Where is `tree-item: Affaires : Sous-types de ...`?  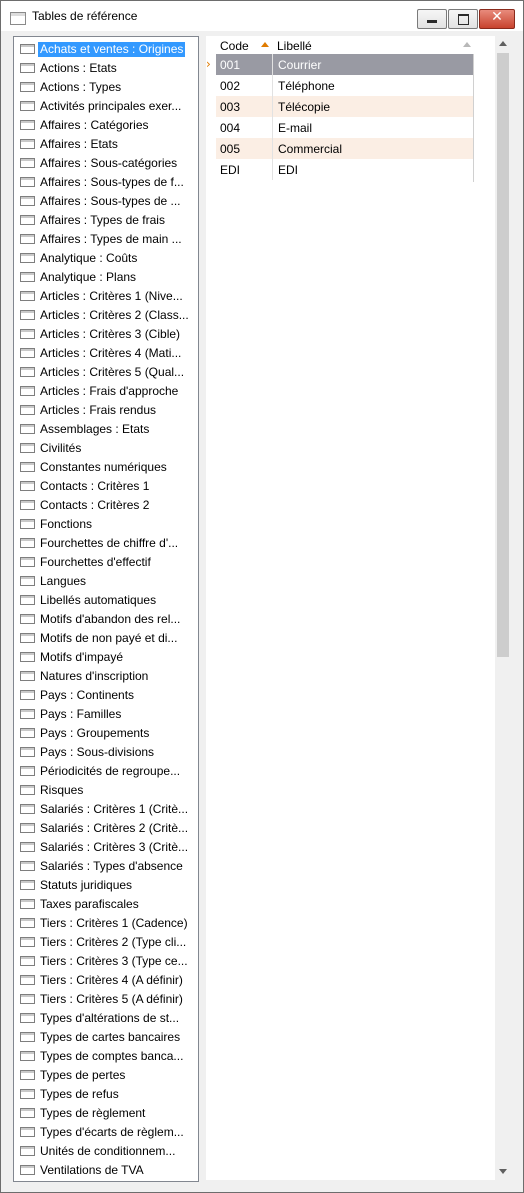 tree-item: Affaires : Sous-types de ... is located at coordinates (106, 201).